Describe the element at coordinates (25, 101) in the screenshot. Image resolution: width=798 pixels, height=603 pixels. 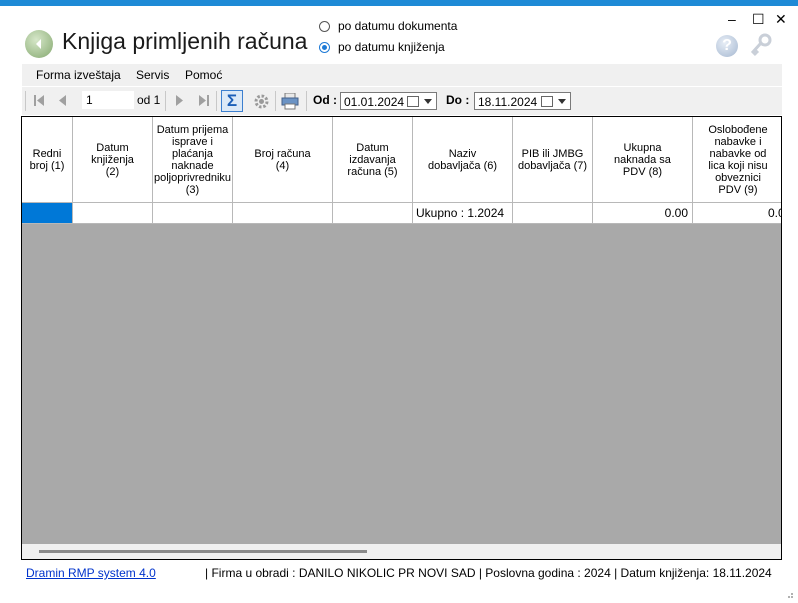
I see `toolbar-grip` at that location.